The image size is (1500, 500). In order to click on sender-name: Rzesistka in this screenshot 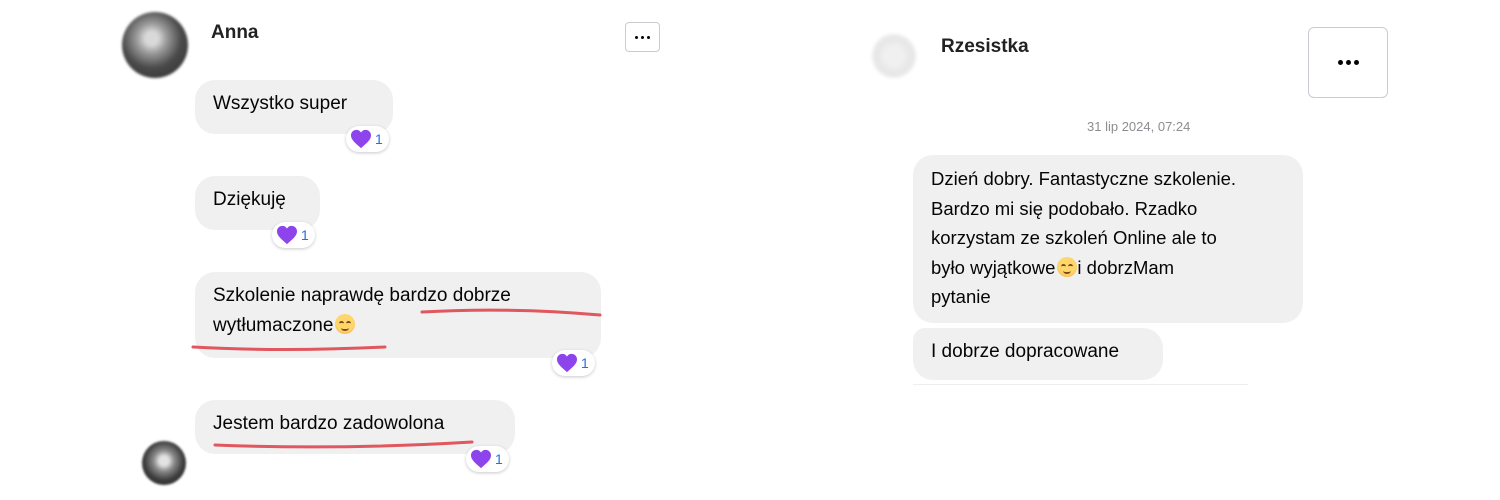, I will do `click(985, 46)`.